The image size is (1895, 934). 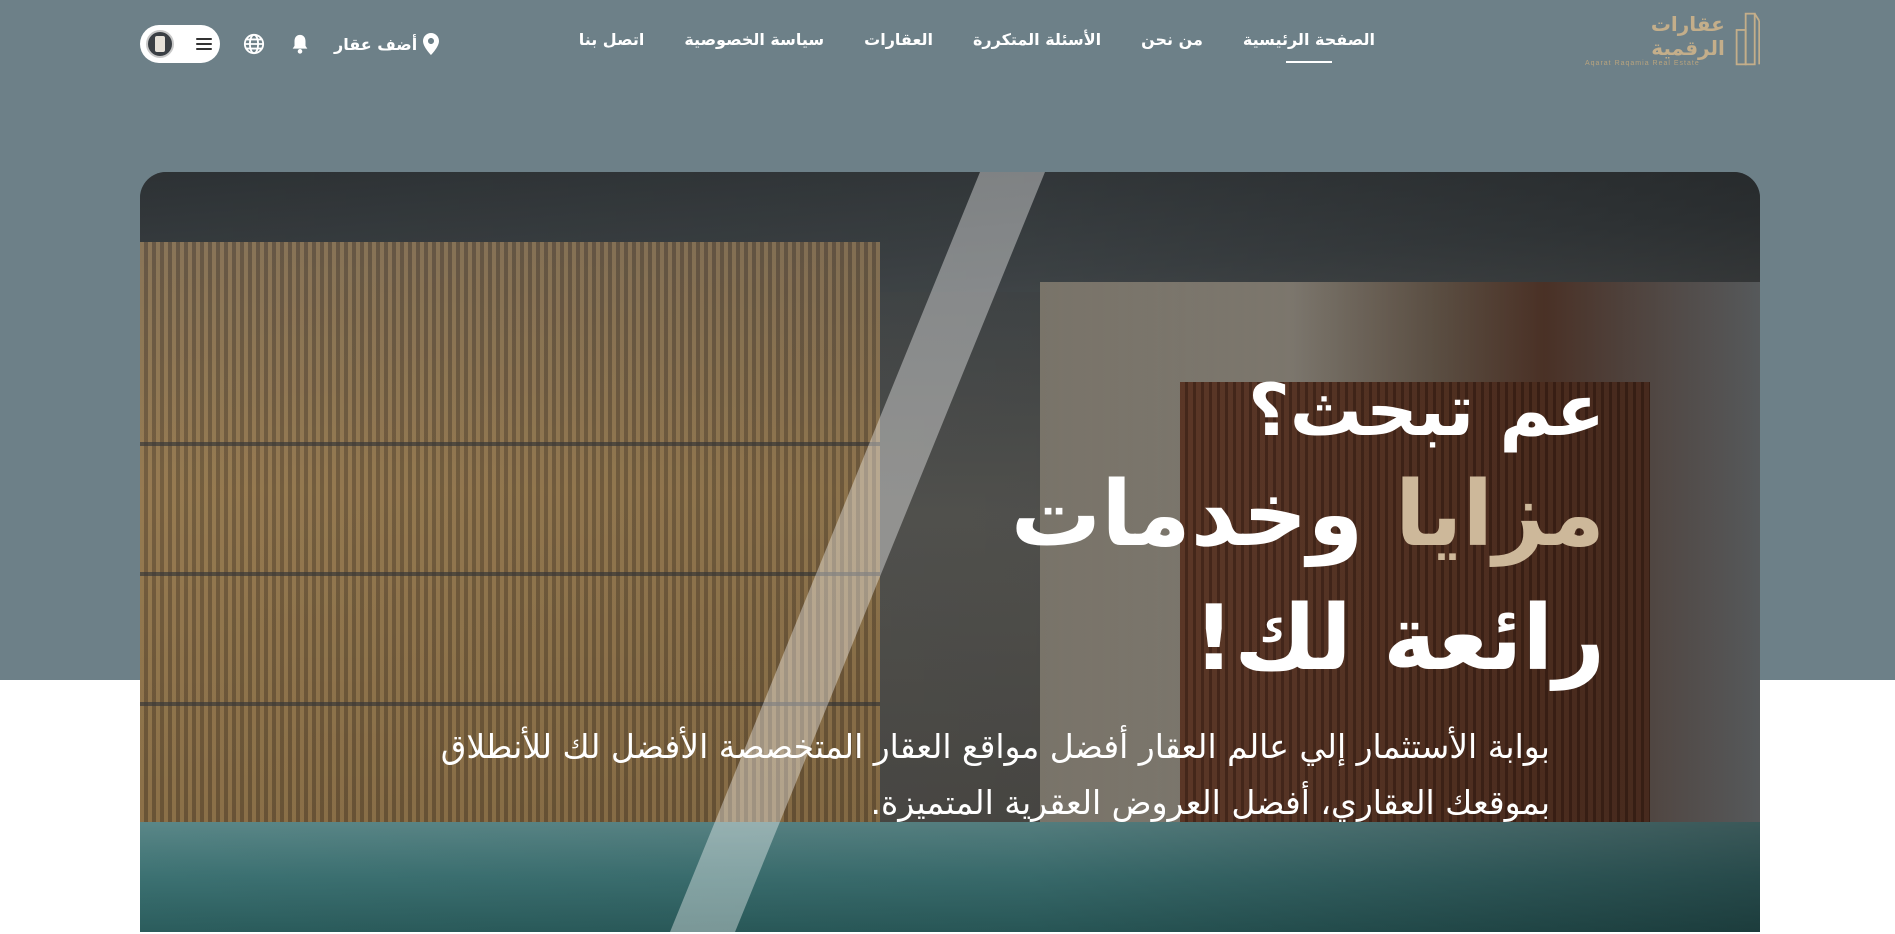 I want to click on add-property-link: أضف عقار, so click(x=387, y=44).